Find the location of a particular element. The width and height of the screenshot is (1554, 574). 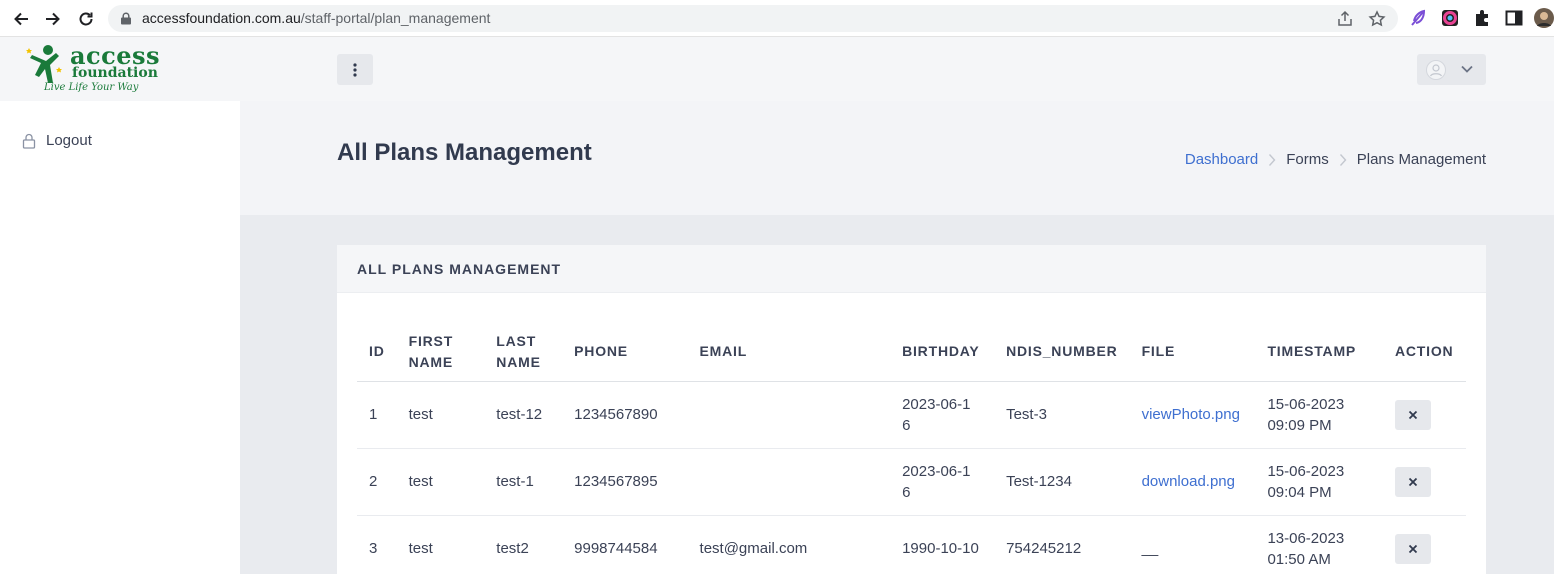

chevron-down-icon is located at coordinates (1467, 69).